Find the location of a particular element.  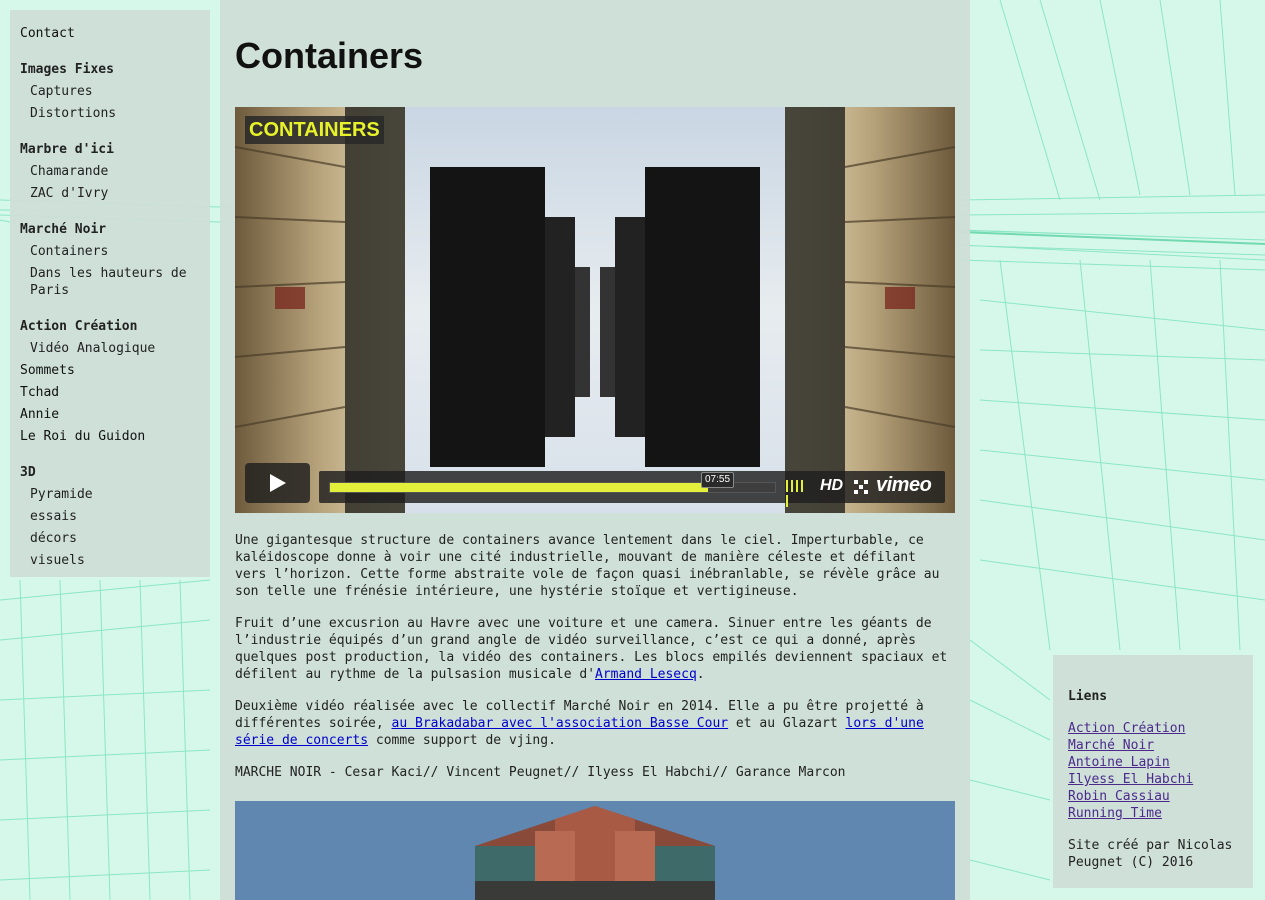

time-tooltip: 07:55 is located at coordinates (718, 480).